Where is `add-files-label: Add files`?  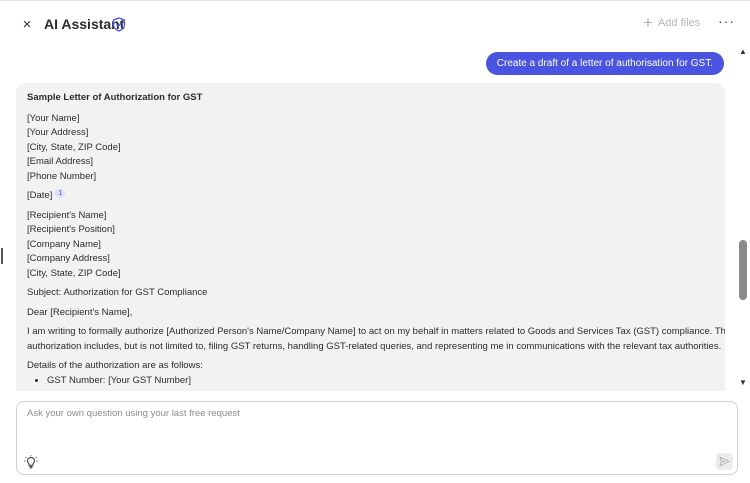 add-files-label: Add files is located at coordinates (679, 23).